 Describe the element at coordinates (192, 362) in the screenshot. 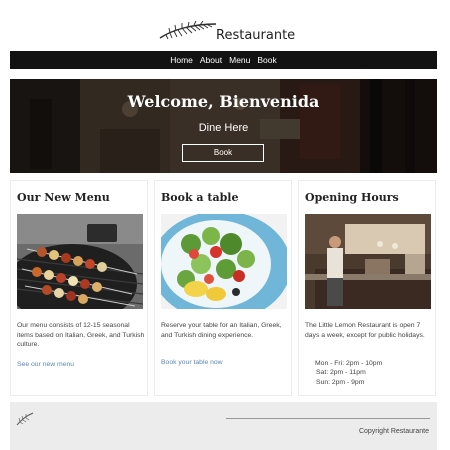

I see `book-table-link: Book your table now` at that location.